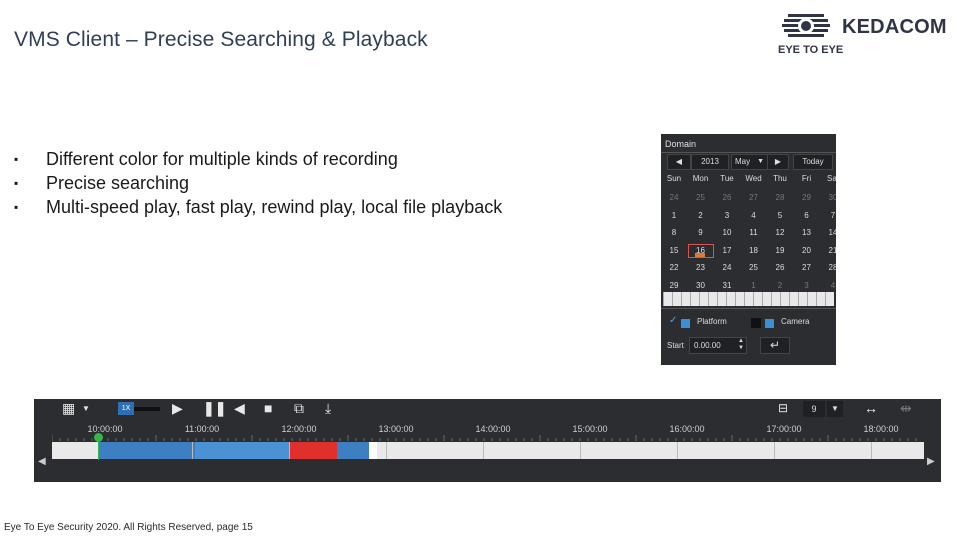 The width and height of the screenshot is (960, 540). I want to click on calendar-day: 19, so click(780, 251).